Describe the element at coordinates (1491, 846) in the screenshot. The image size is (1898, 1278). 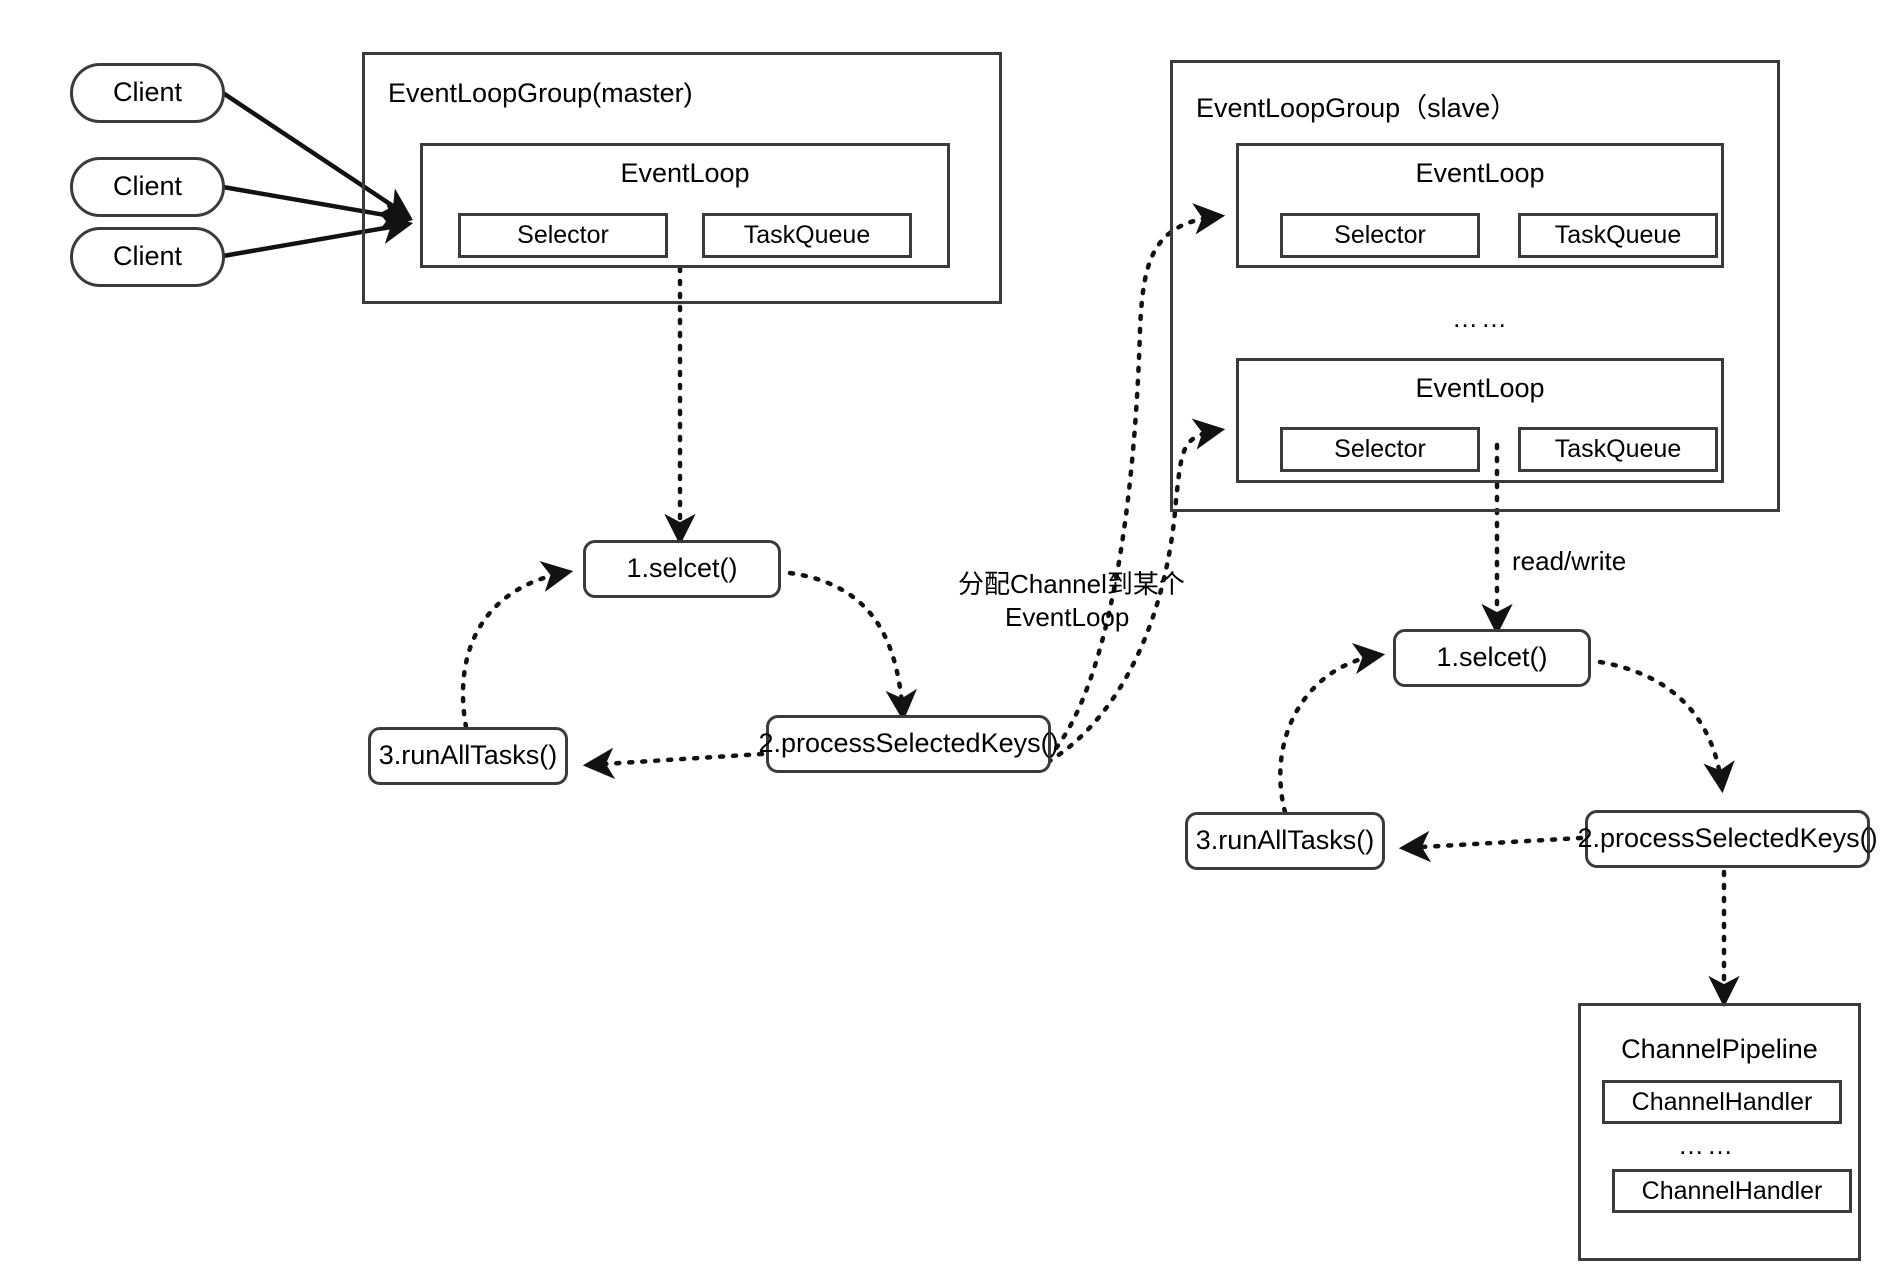
I see `edge-slave-process-to-runalltasks` at that location.